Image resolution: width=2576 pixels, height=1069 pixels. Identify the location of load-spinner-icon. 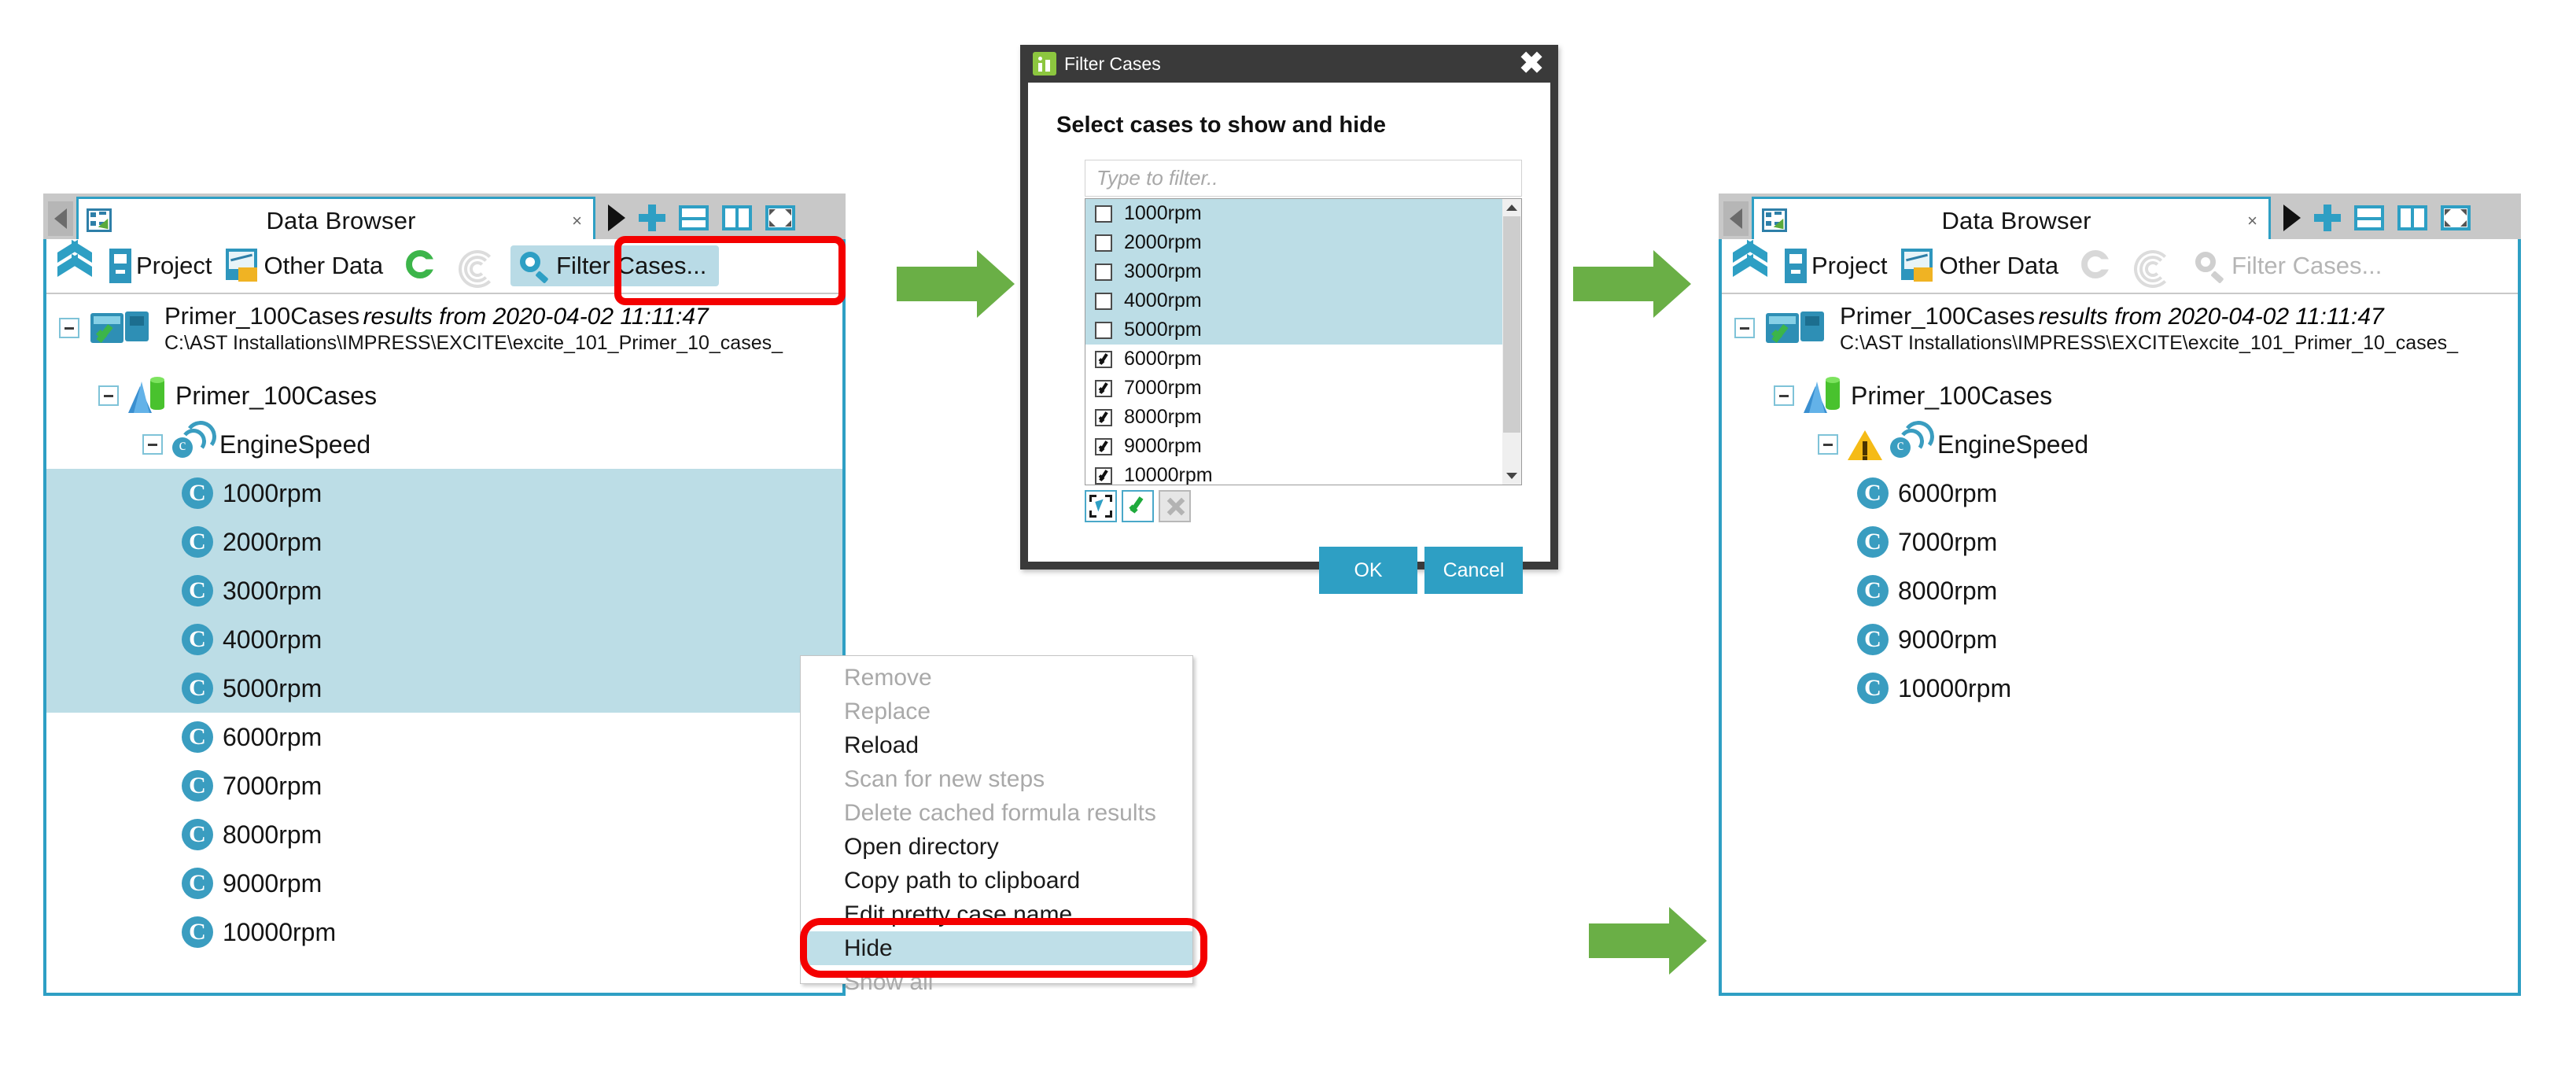
(476, 267).